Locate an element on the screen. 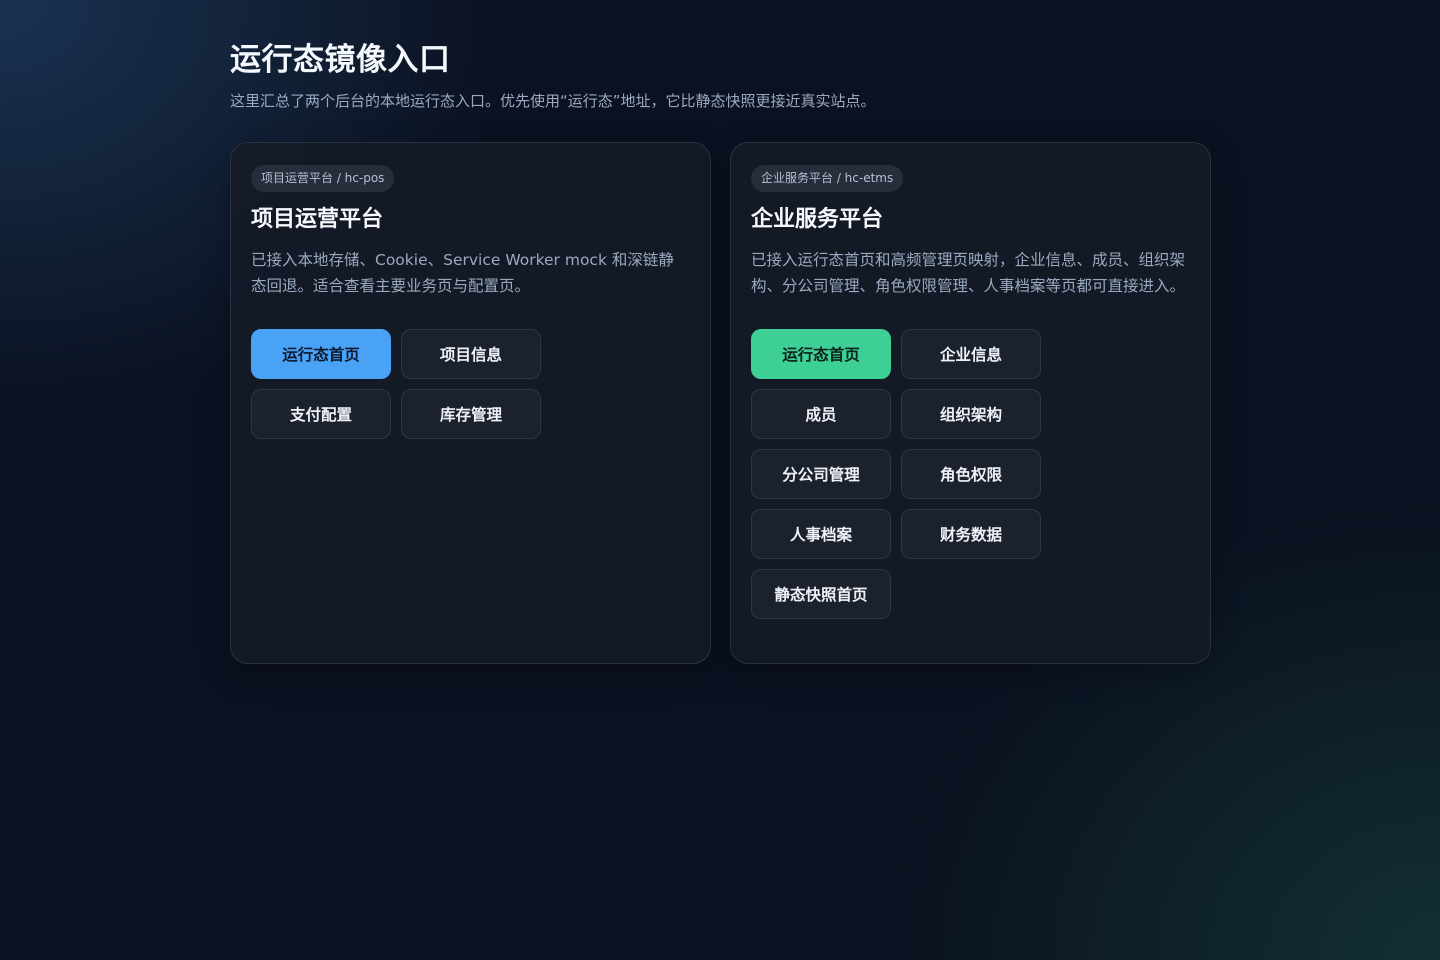 The height and width of the screenshot is (960, 1440). link-button-grid: 运行态首页 项目信息 支付配置 库存管理 is located at coordinates (470, 384).